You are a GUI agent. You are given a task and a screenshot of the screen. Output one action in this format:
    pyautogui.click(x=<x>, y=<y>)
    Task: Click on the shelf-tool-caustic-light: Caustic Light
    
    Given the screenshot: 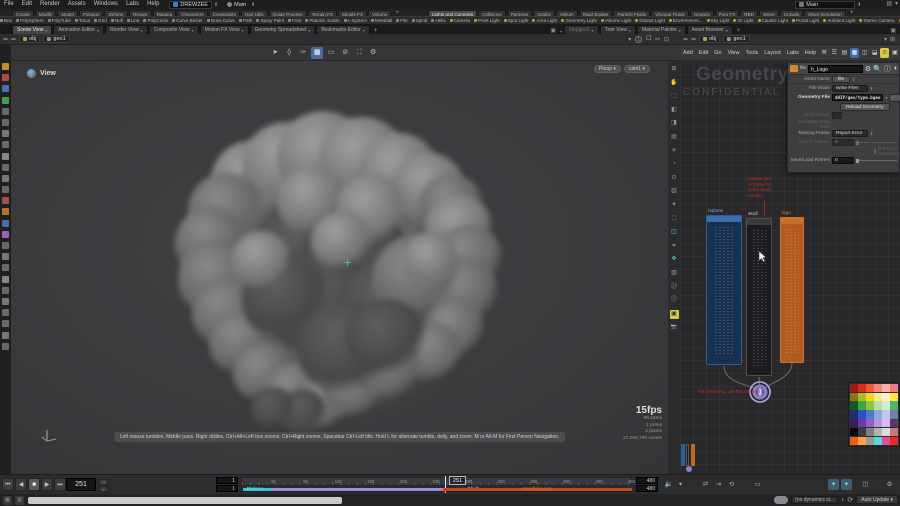 What is the action you would take?
    pyautogui.click(x=772, y=20)
    